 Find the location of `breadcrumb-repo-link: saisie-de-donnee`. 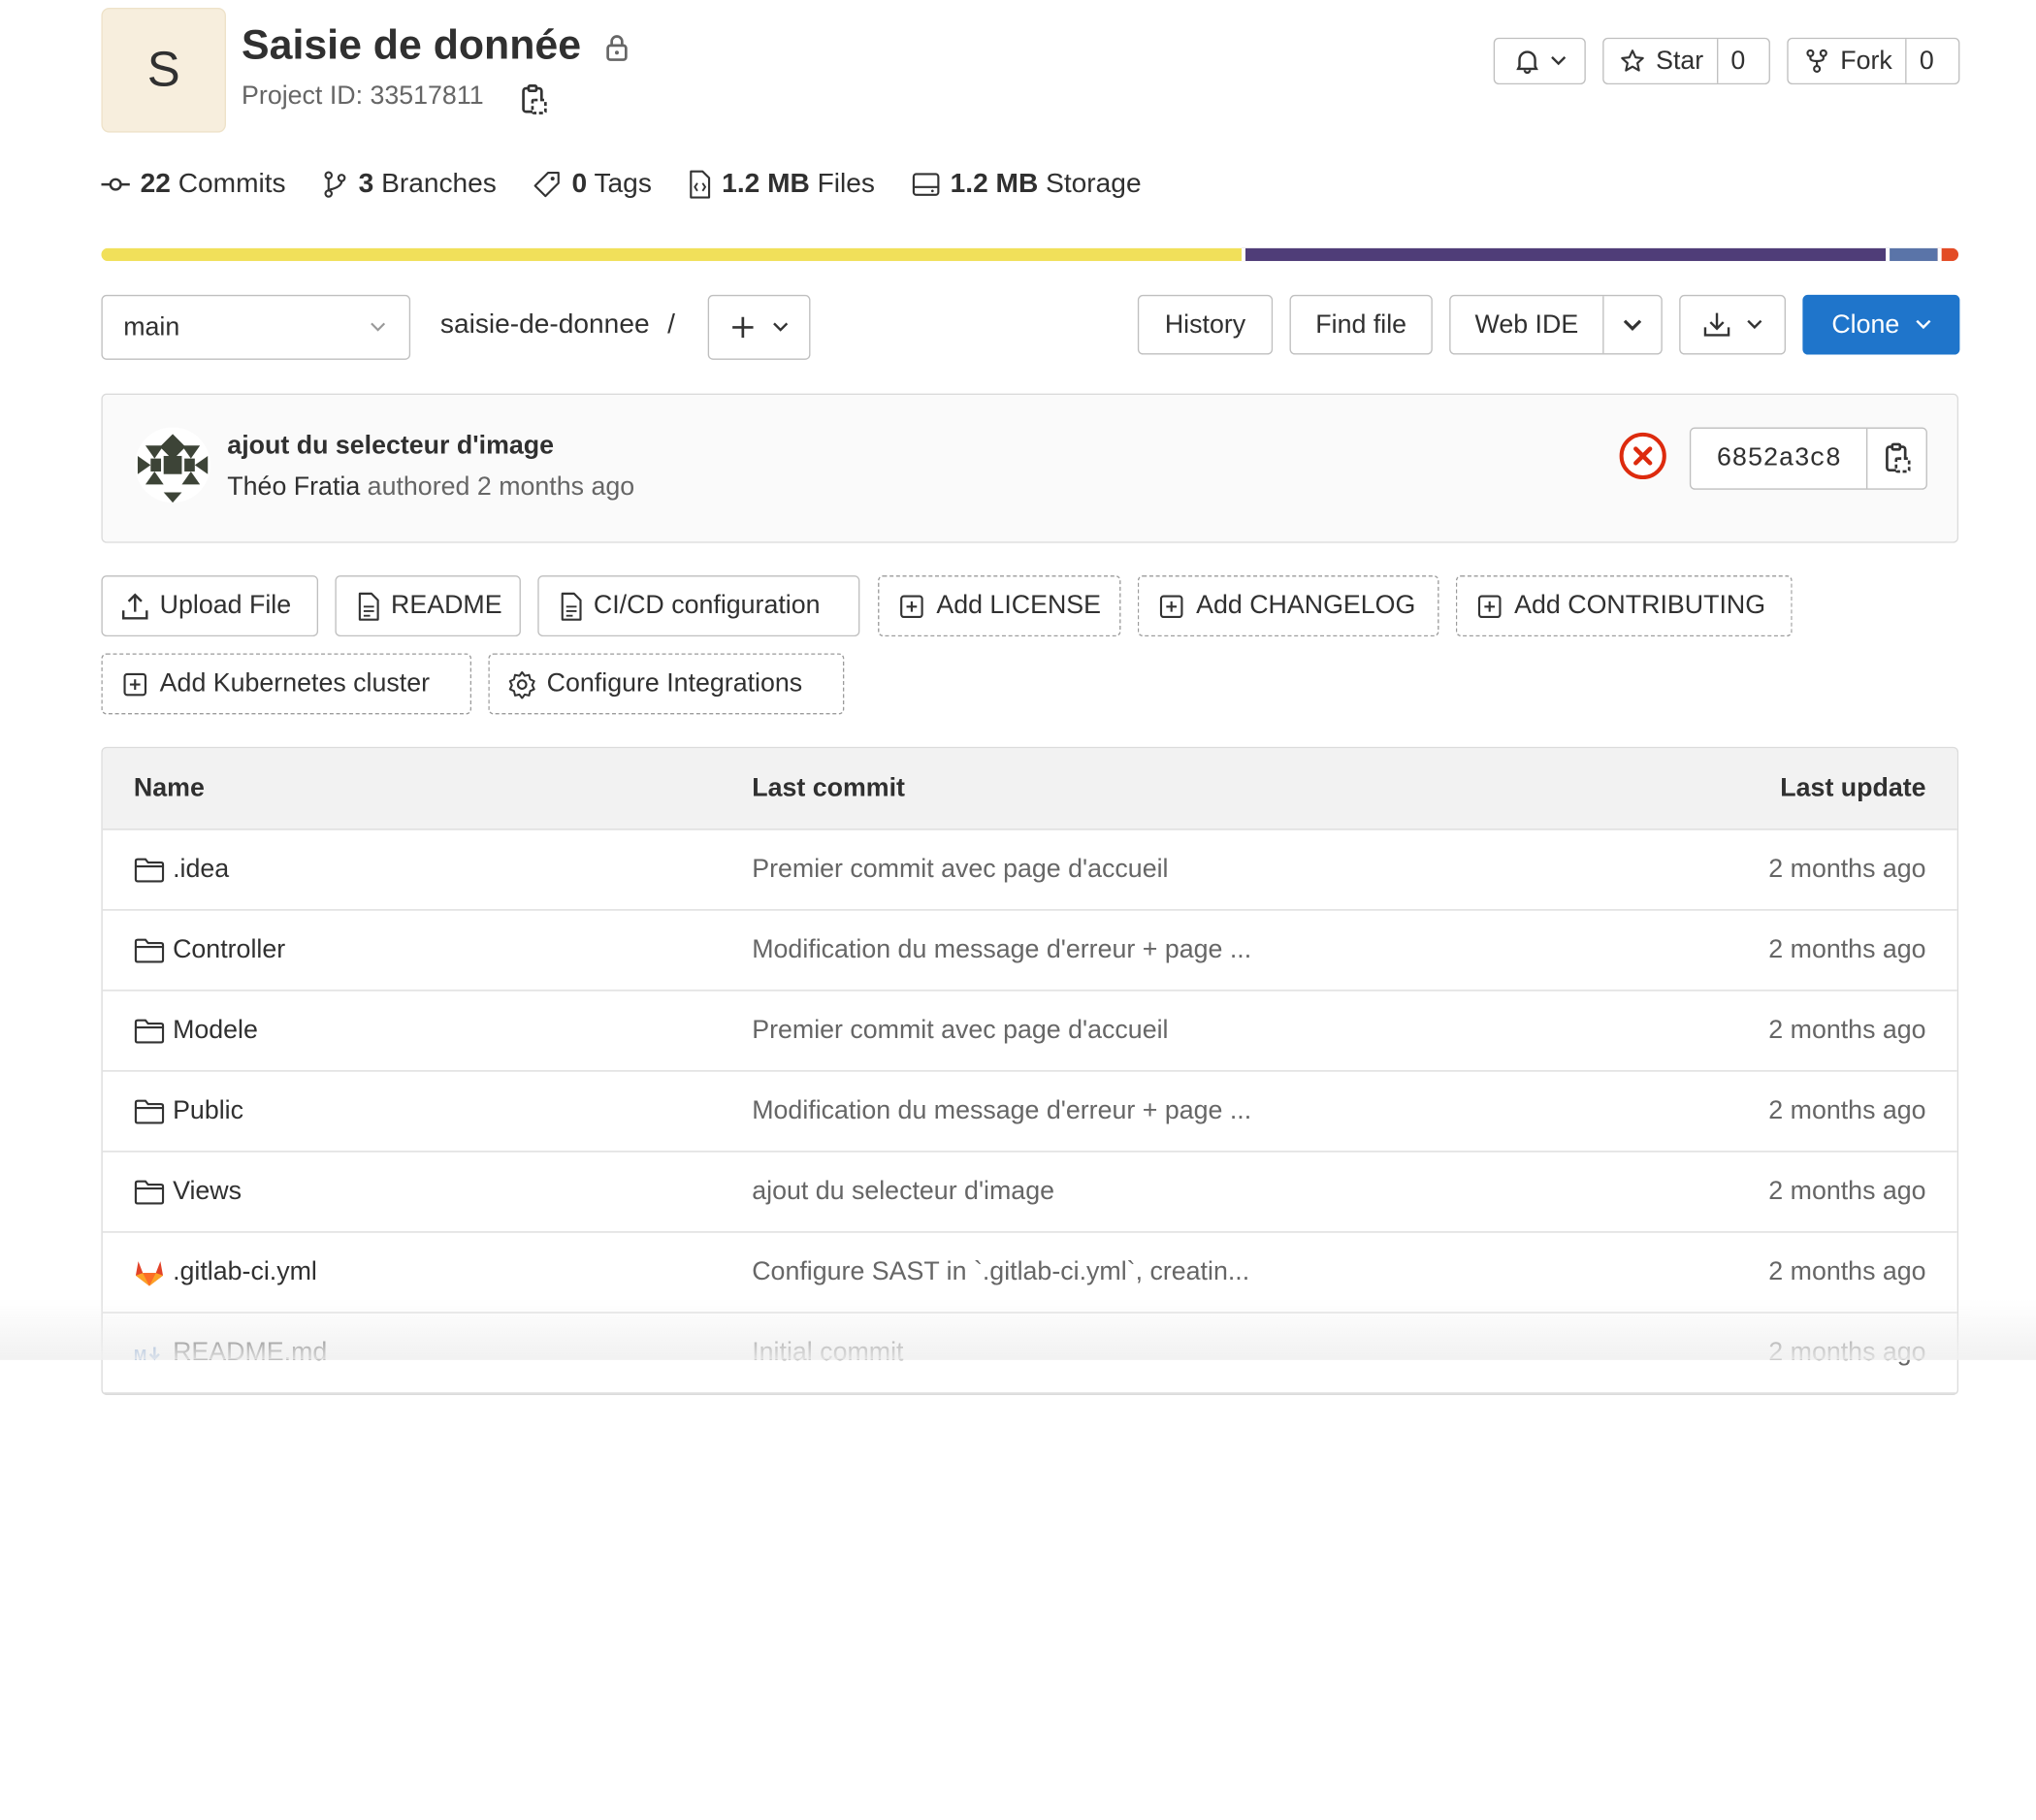

breadcrumb-repo-link: saisie-de-donnee is located at coordinates (545, 324).